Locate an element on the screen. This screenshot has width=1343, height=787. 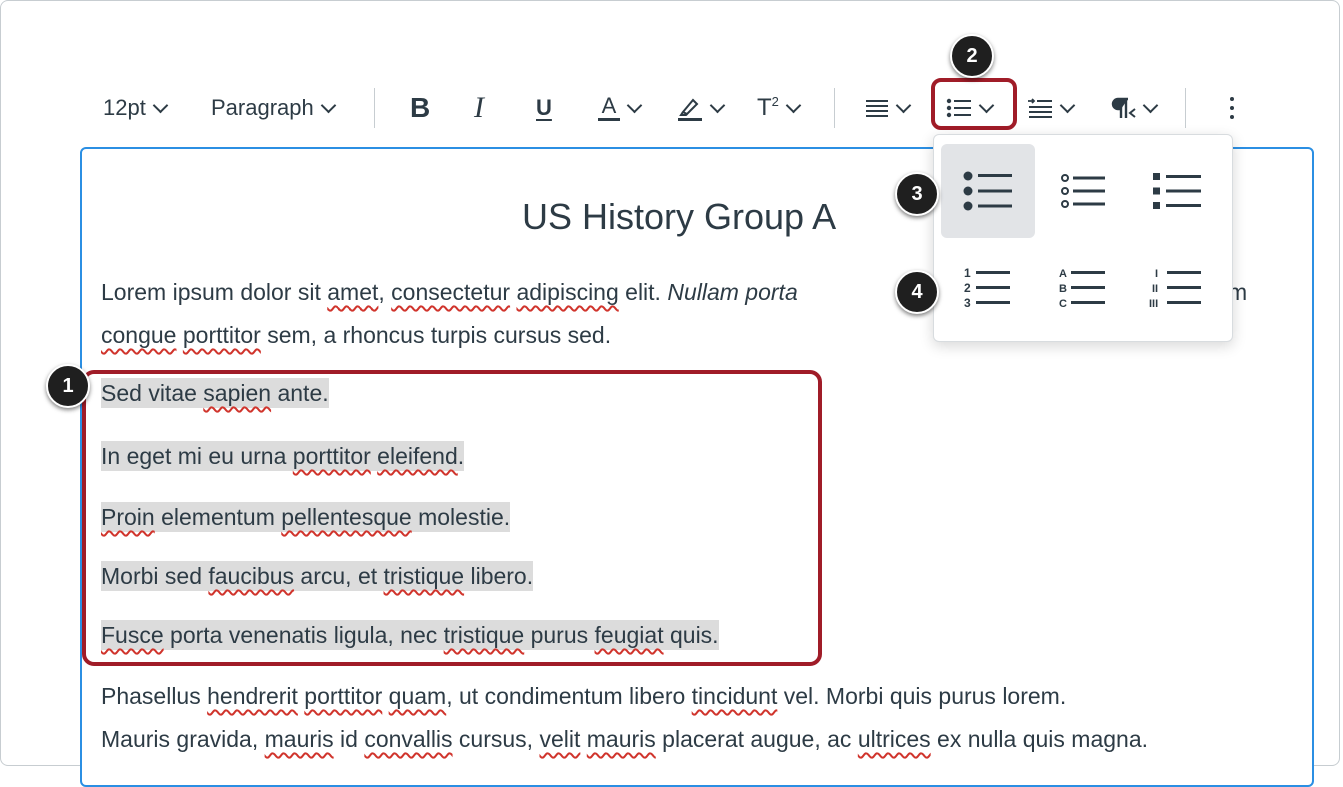
align-icon is located at coordinates (877, 108).